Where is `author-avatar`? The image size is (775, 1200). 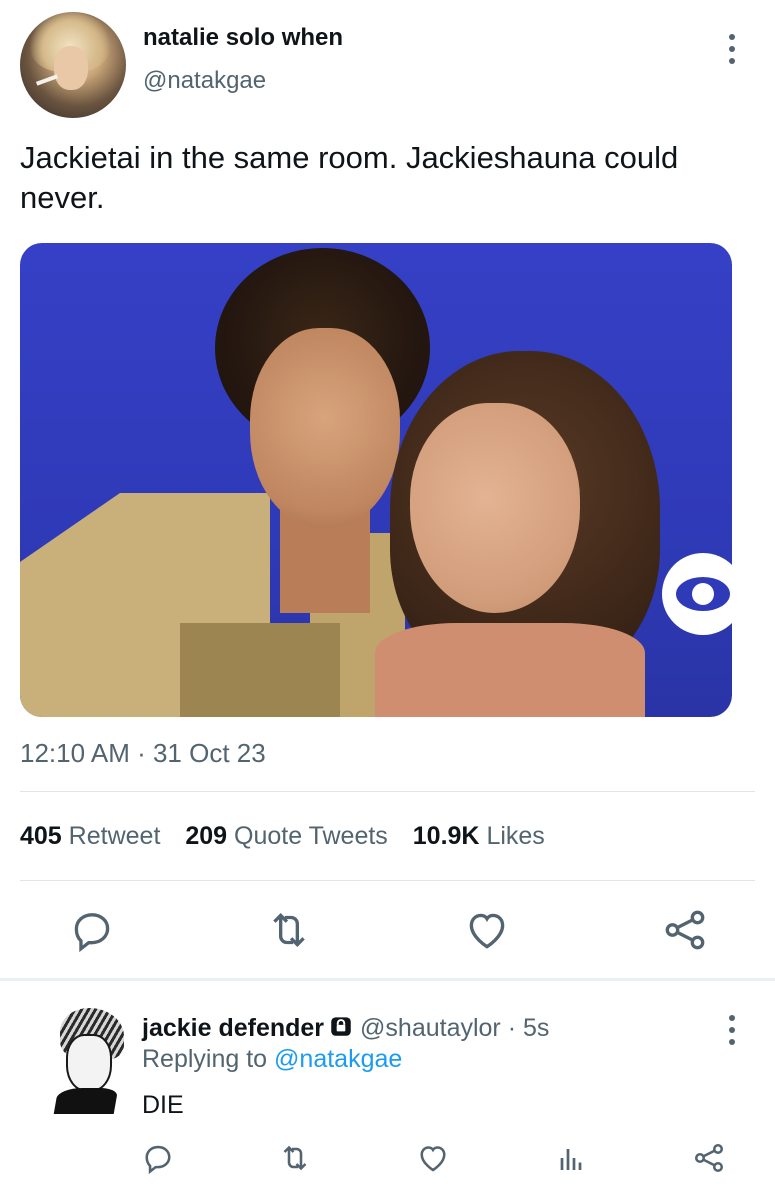 author-avatar is located at coordinates (73, 65).